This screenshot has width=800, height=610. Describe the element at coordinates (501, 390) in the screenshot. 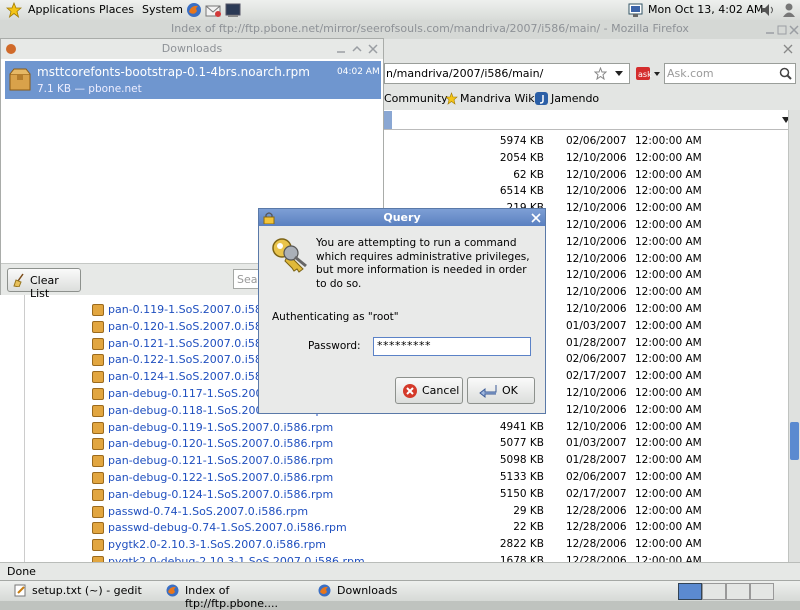

I see `ok-button: OK` at that location.